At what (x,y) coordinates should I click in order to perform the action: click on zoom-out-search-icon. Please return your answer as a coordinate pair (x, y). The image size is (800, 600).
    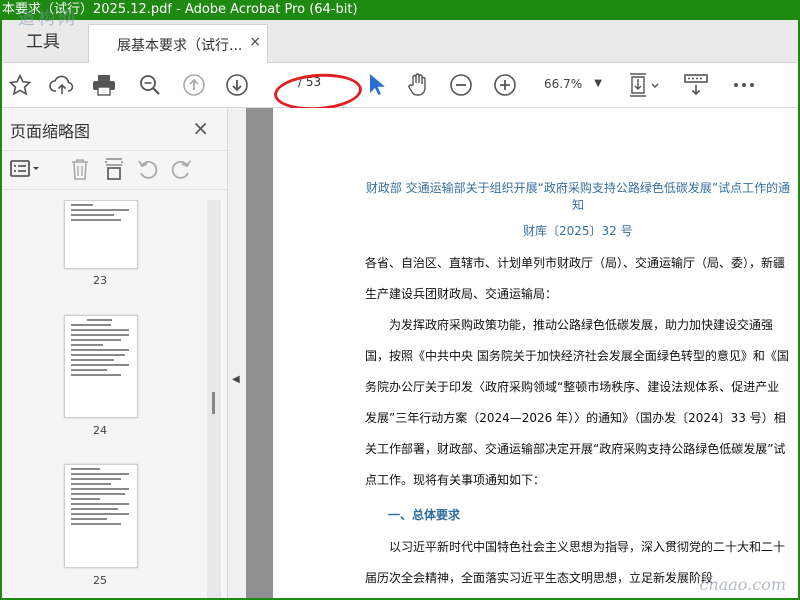
    Looking at the image, I should click on (150, 85).